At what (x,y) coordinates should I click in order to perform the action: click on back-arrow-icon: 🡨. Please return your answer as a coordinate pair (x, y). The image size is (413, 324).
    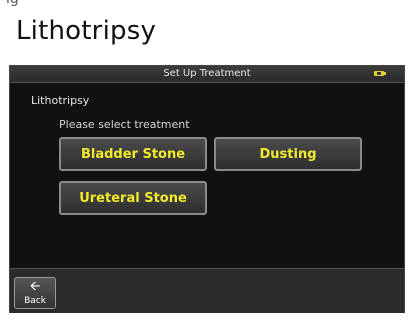
    Looking at the image, I should click on (35, 286).